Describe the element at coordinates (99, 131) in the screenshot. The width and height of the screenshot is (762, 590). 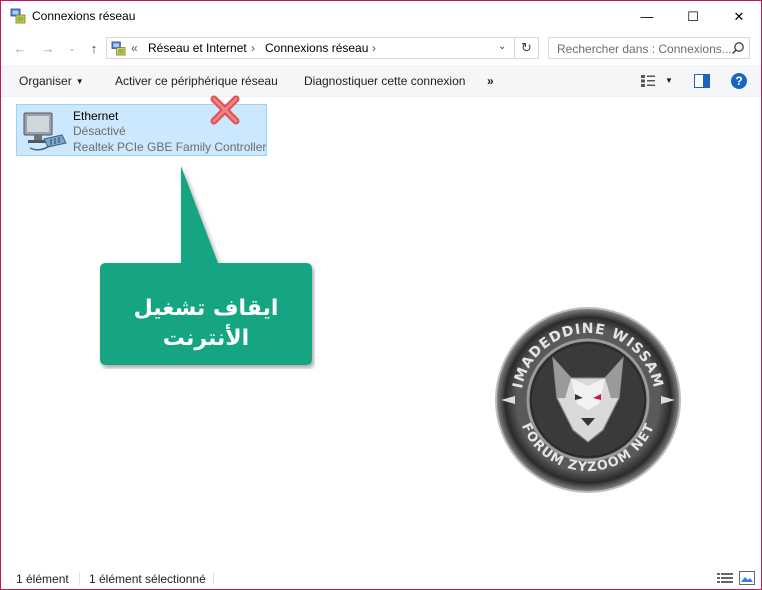
I see `connection-status: Désactivé` at that location.